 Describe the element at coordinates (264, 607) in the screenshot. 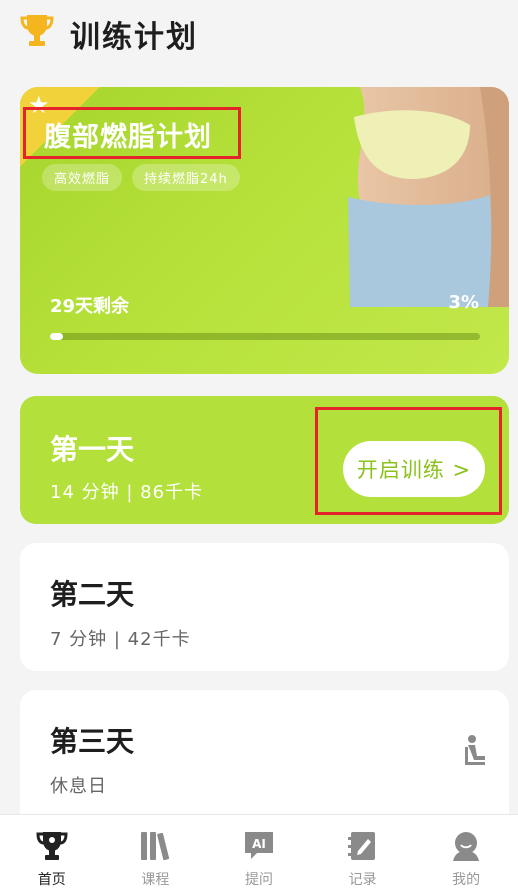

I see `day-card-2: 第二天 7 分钟 | 42千卡` at that location.